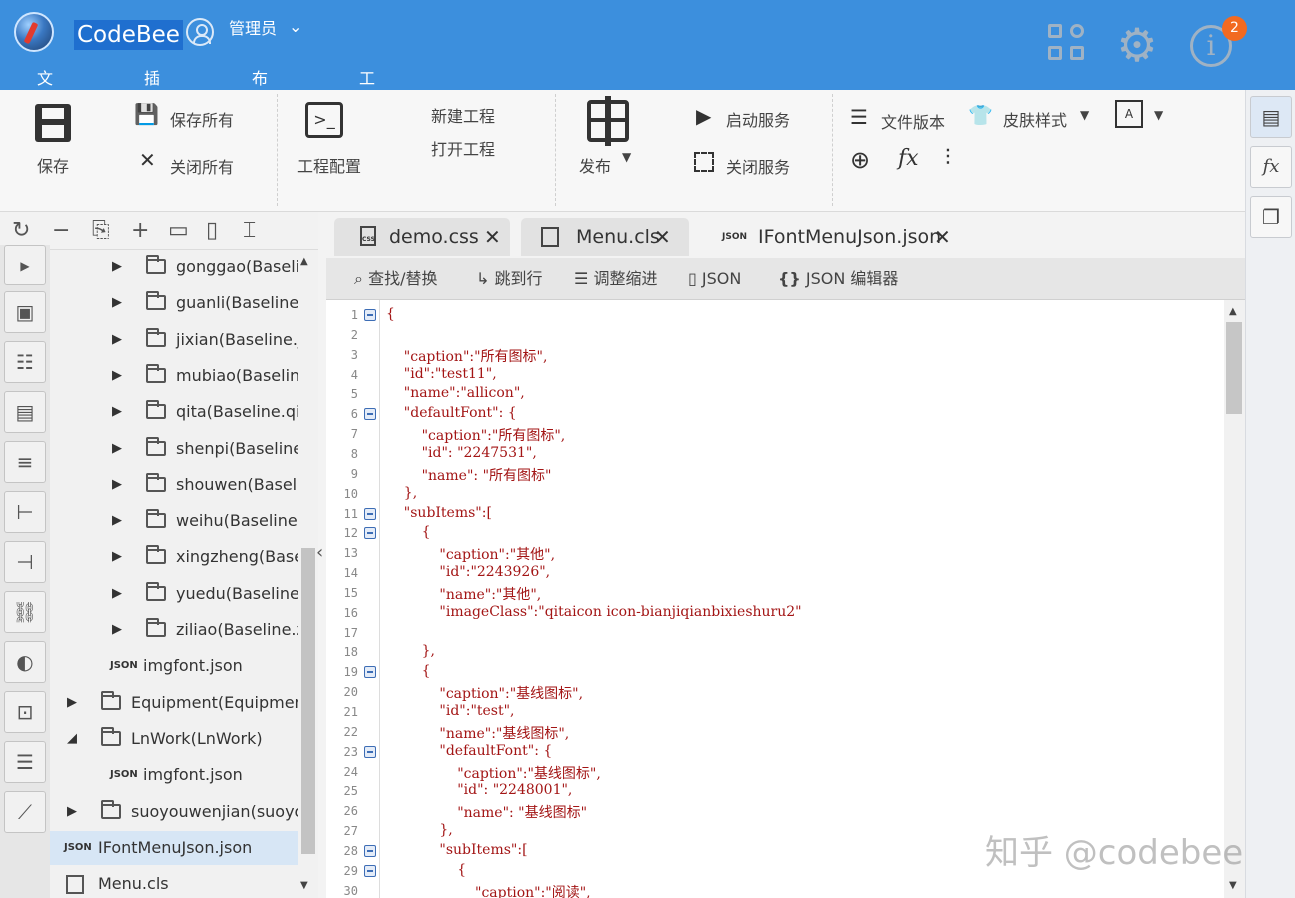 This screenshot has height=898, width=1295. What do you see at coordinates (25, 662) in the screenshot?
I see `palette-icon: ◐` at bounding box center [25, 662].